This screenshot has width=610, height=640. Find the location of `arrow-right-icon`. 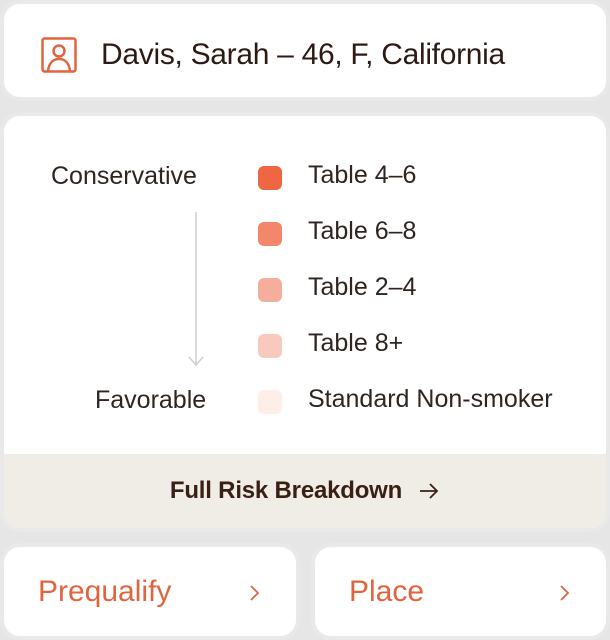

arrow-right-icon is located at coordinates (429, 491).